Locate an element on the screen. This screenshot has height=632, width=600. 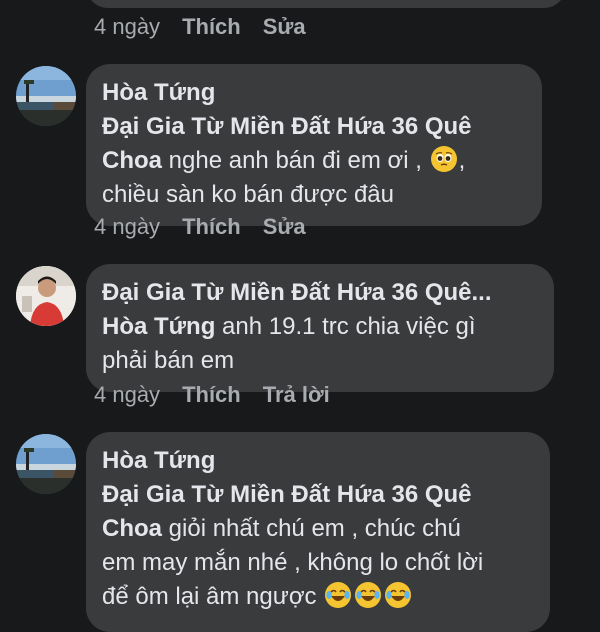
comment-text-line: chiều sàn ko bán được đâu is located at coordinates (248, 194).